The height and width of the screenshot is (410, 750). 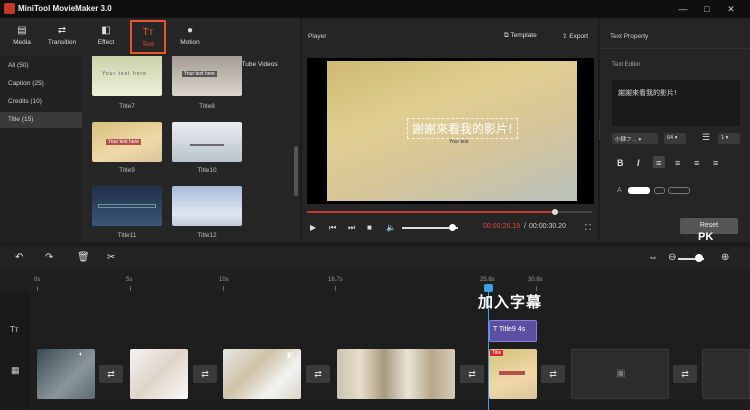 What do you see at coordinates (49, 257) in the screenshot?
I see `redo-icon: ↷` at bounding box center [49, 257].